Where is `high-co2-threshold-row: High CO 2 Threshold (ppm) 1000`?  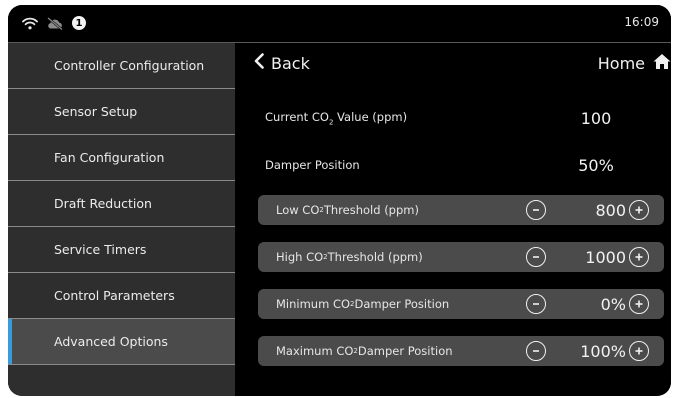 high-co2-threshold-row: High CO 2 Threshold (ppm) 1000 is located at coordinates (461, 257).